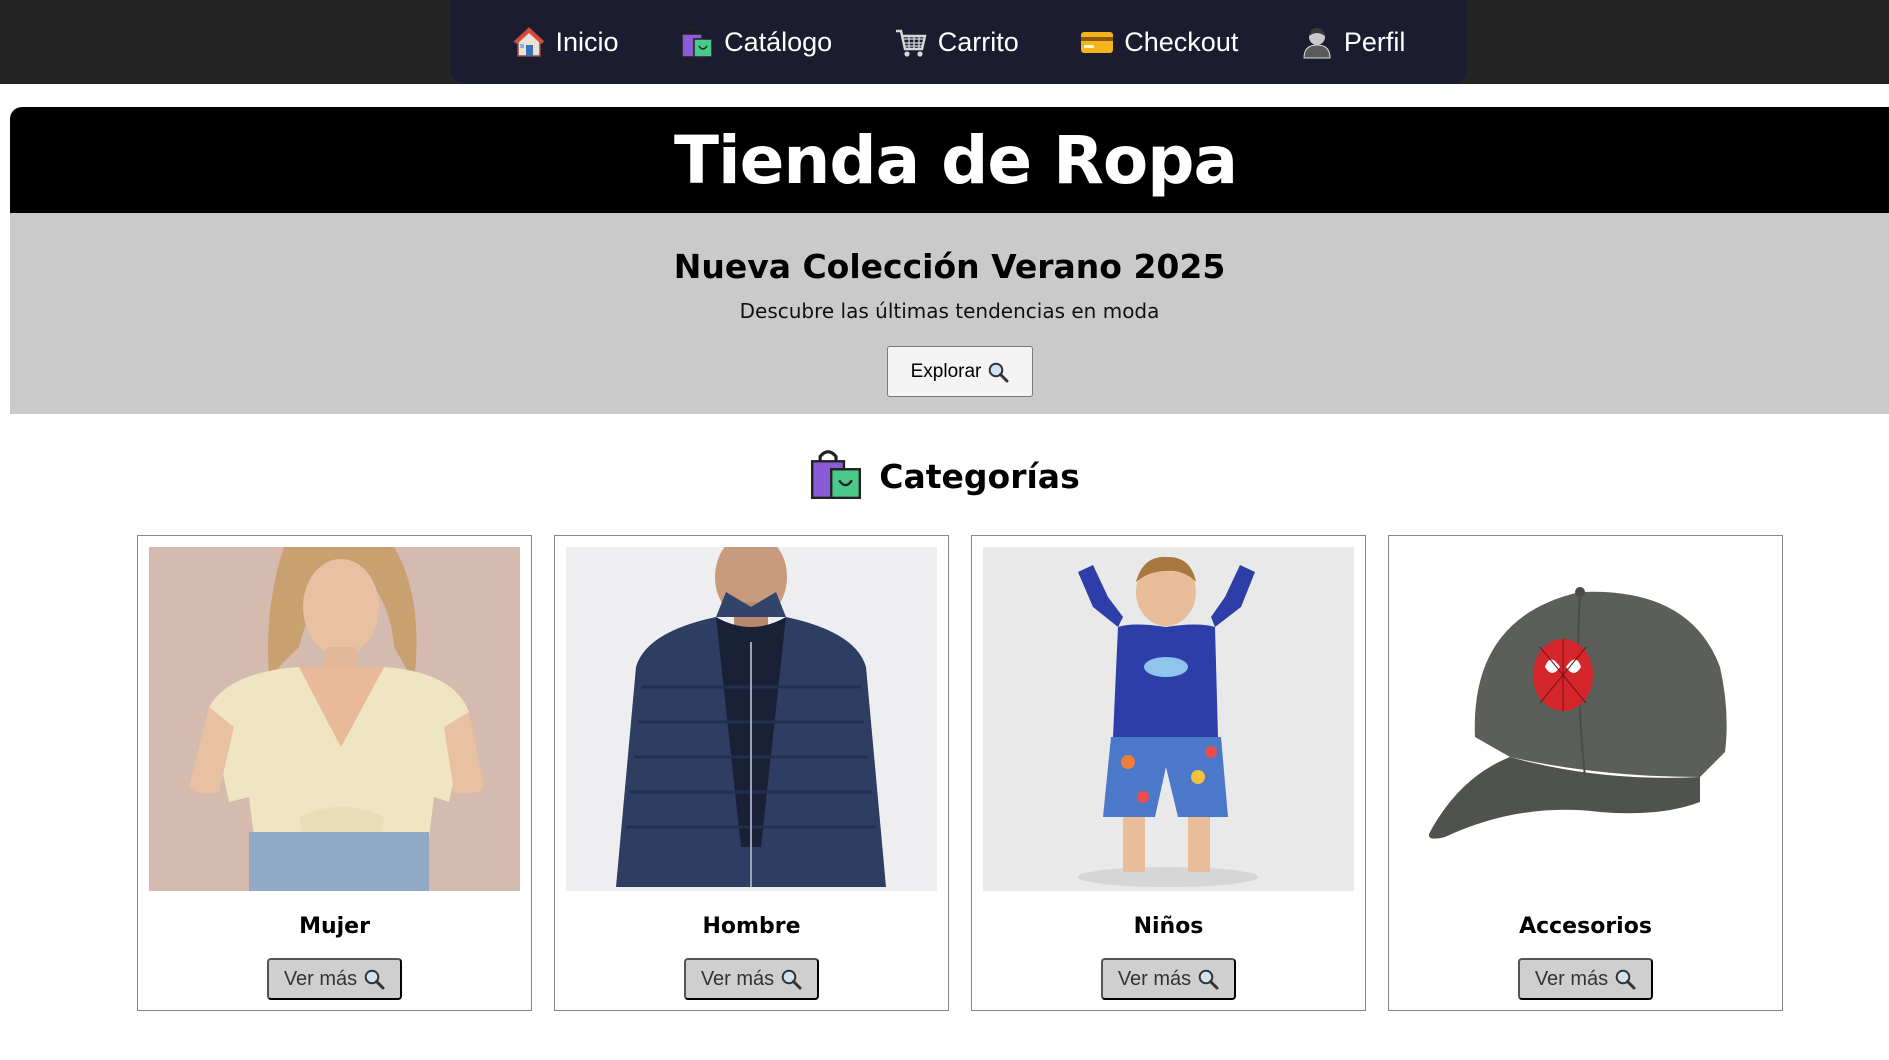  I want to click on category-card-ninos: Niños Ver más, so click(1168, 773).